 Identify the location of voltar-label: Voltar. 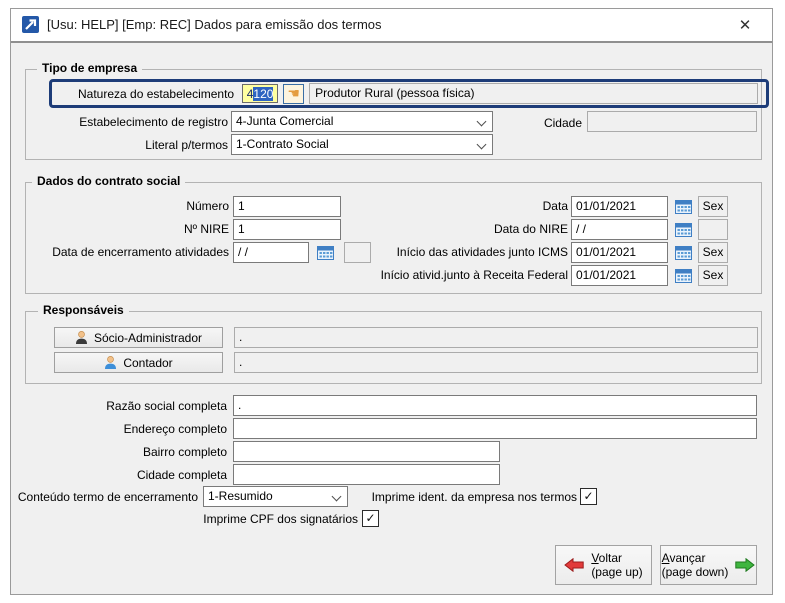
(606, 558).